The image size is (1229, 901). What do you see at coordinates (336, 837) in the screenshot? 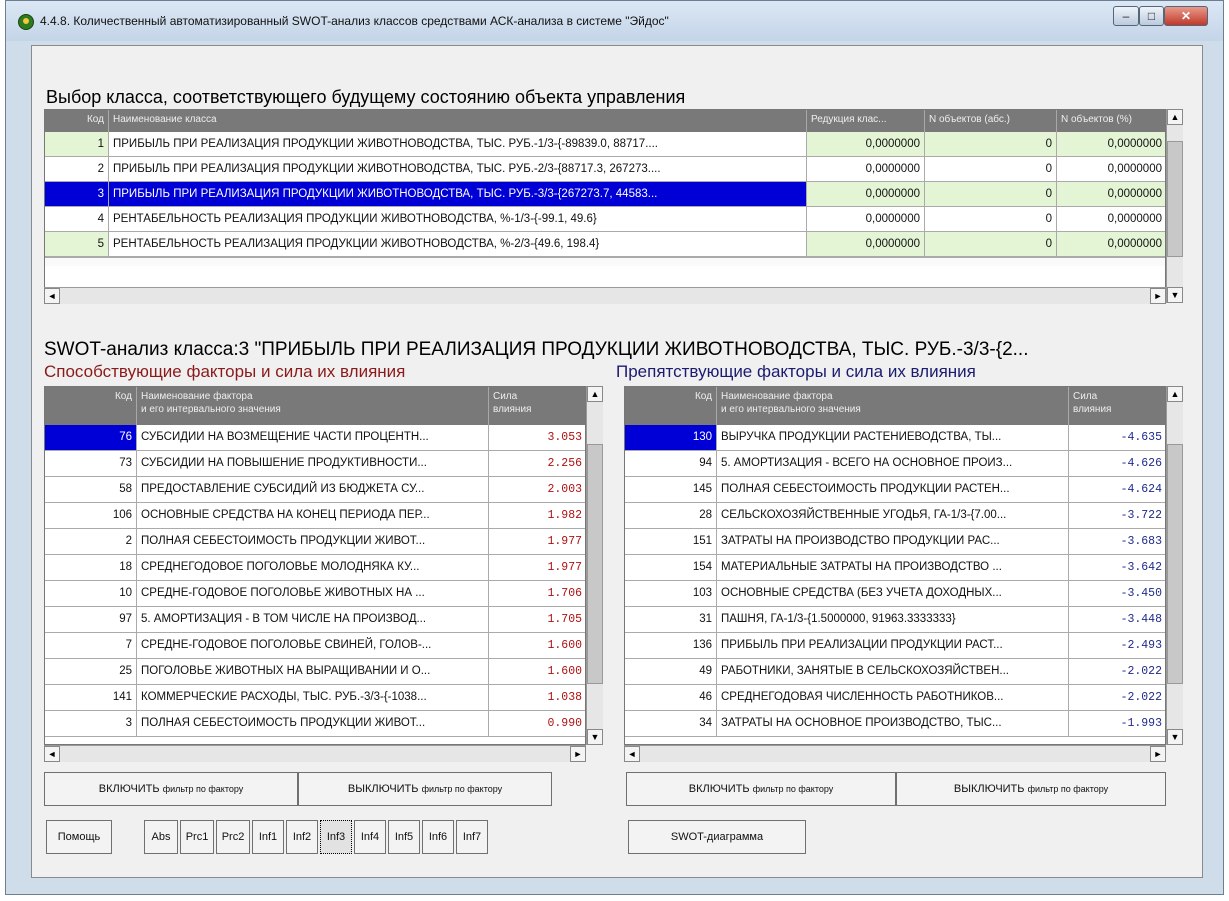
I see `model-button-inf3: Inf3` at bounding box center [336, 837].